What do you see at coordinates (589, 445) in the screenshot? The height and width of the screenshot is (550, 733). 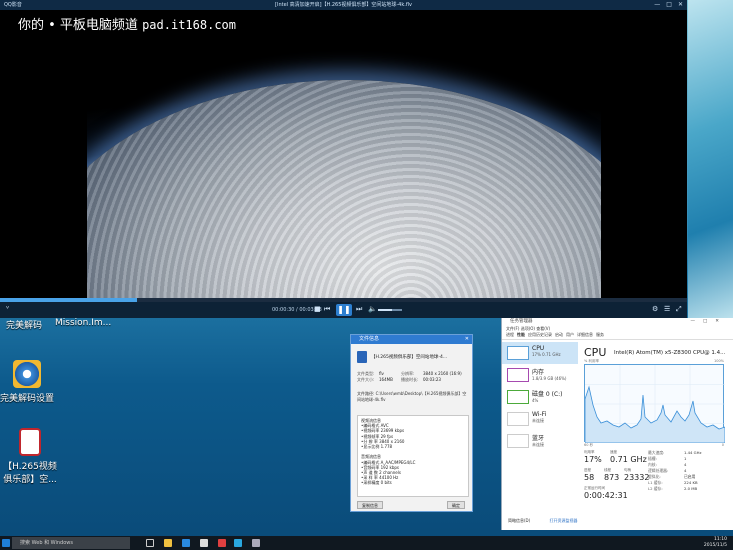 I see `graph-time: 60 秒` at bounding box center [589, 445].